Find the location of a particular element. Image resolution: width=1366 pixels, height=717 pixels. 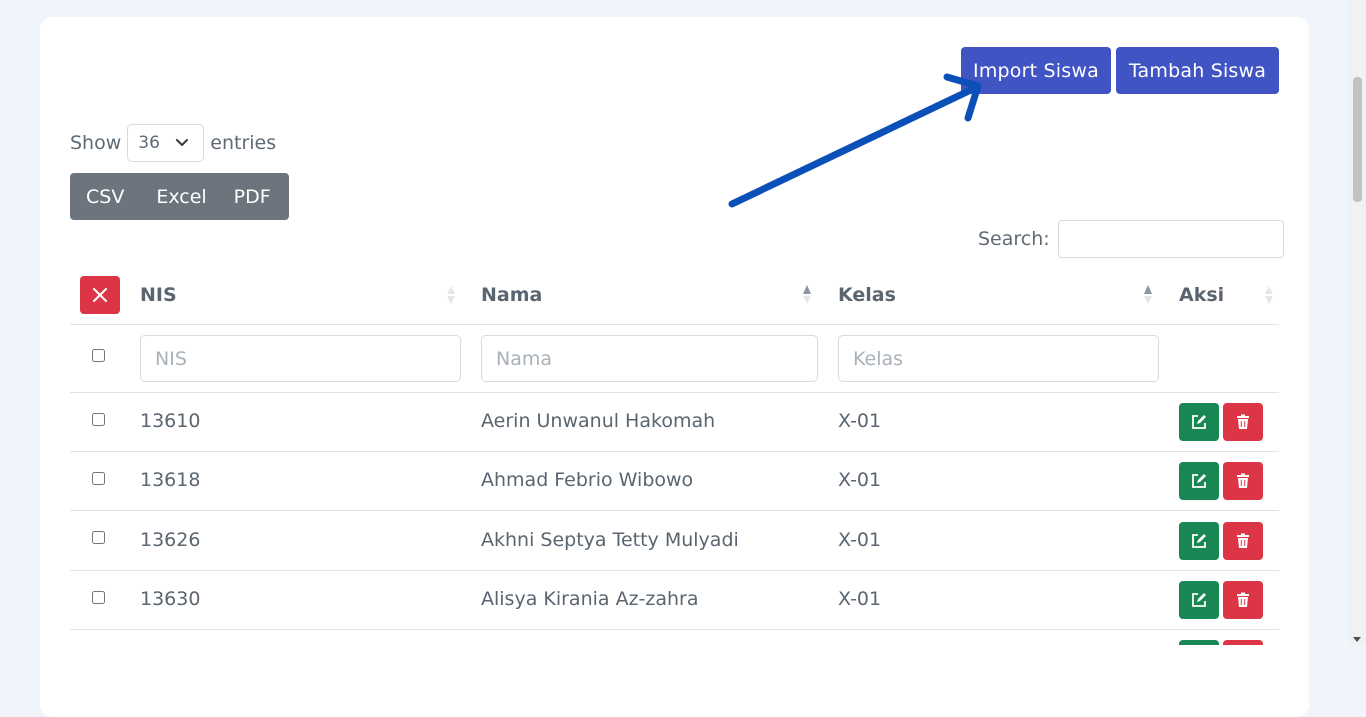

chevron-down-icon is located at coordinates (182, 142).